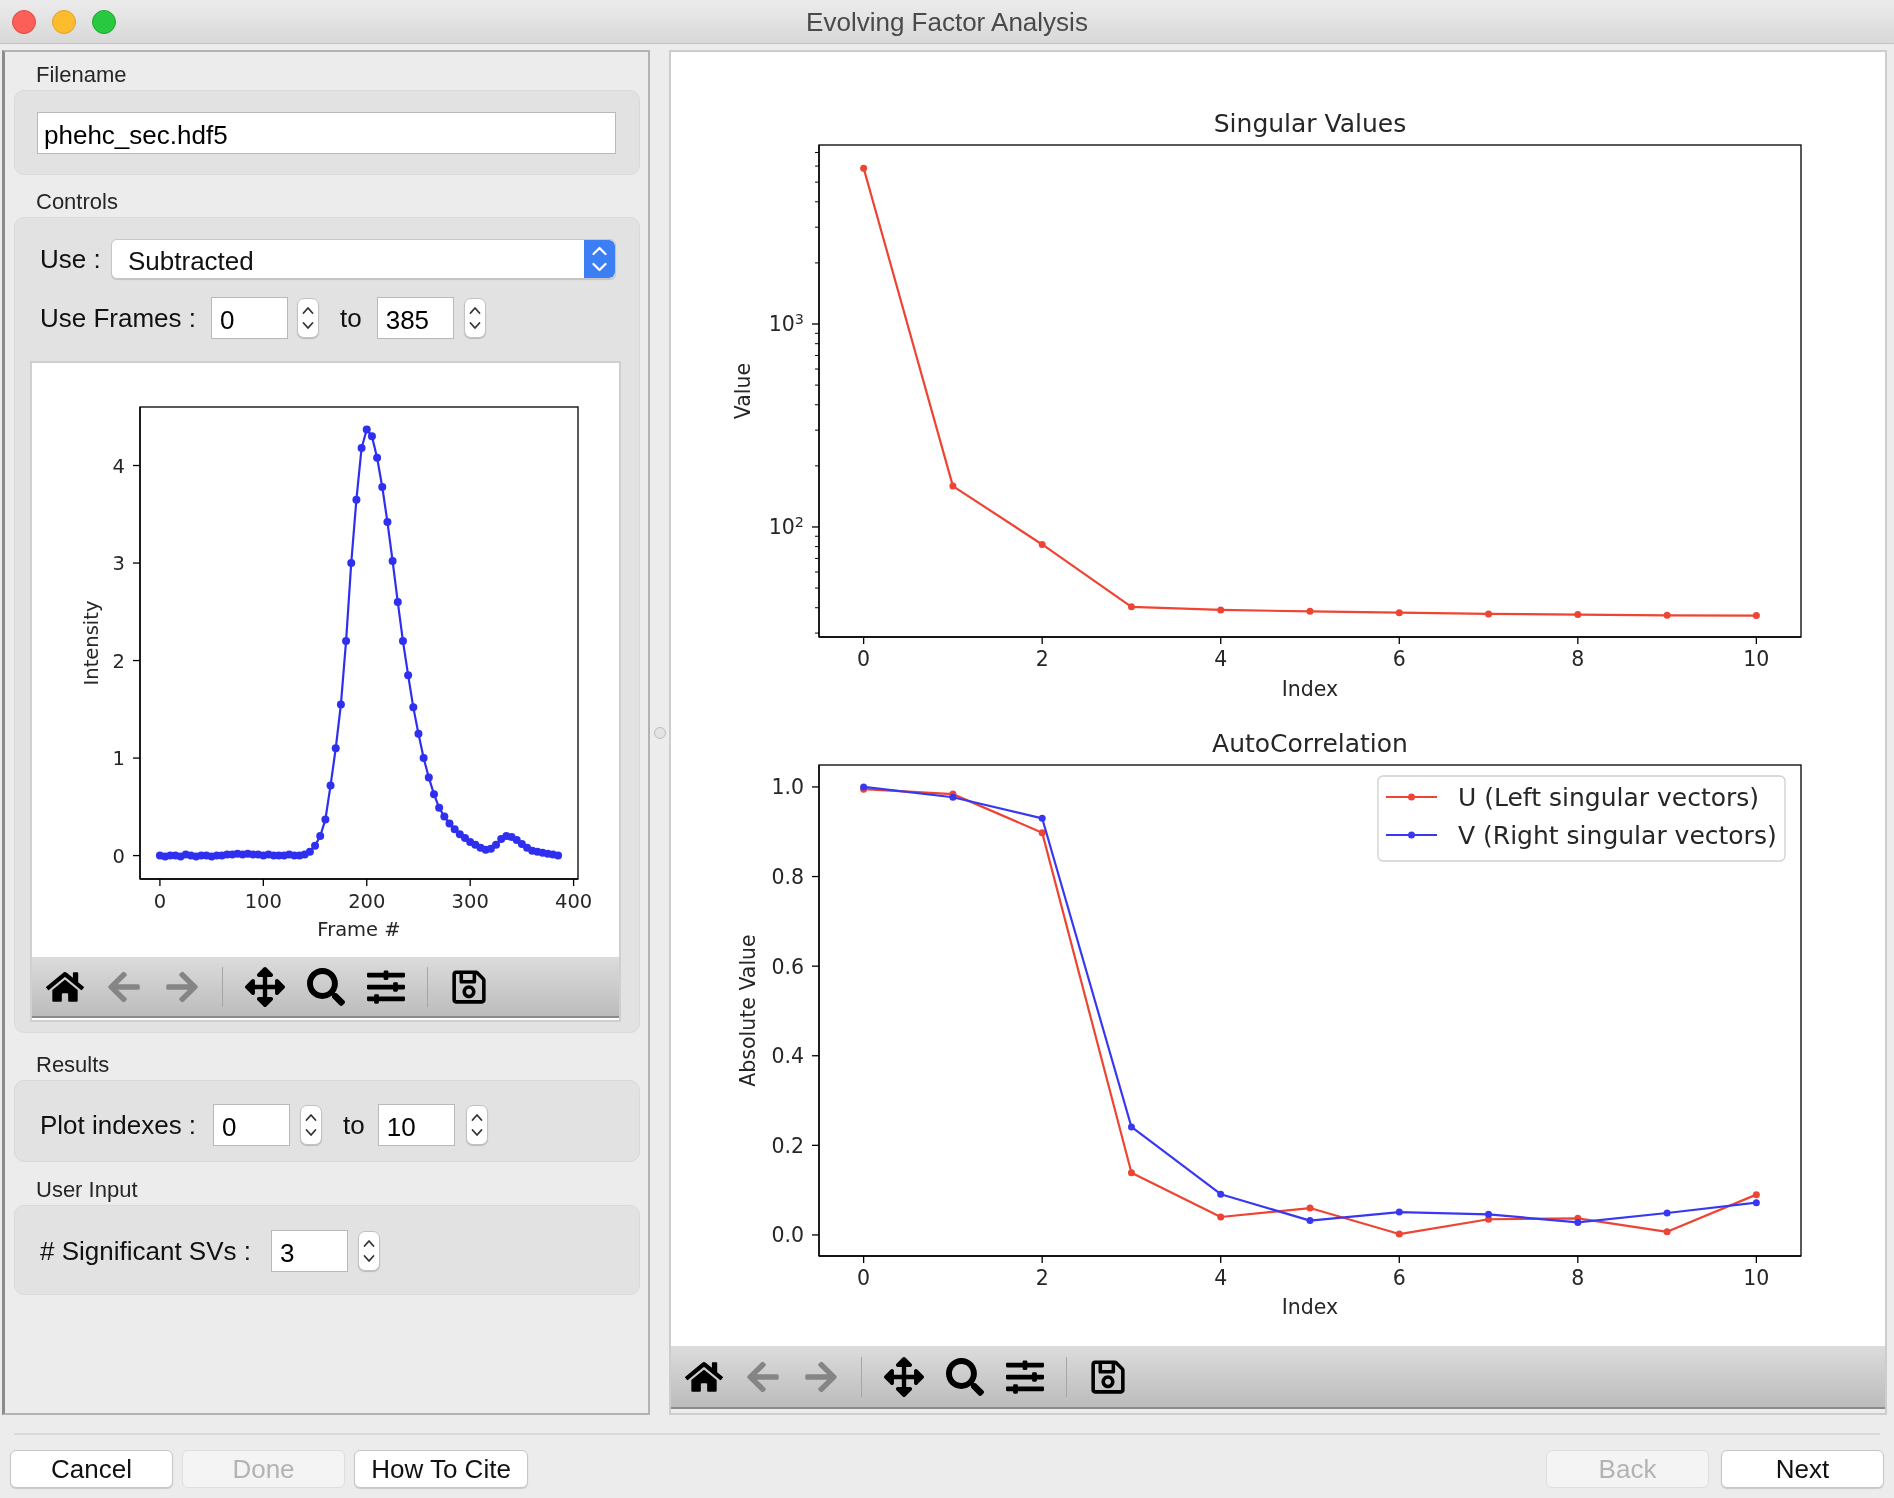 The height and width of the screenshot is (1498, 1894). What do you see at coordinates (351, 318) in the screenshot?
I see `range-separator: to` at bounding box center [351, 318].